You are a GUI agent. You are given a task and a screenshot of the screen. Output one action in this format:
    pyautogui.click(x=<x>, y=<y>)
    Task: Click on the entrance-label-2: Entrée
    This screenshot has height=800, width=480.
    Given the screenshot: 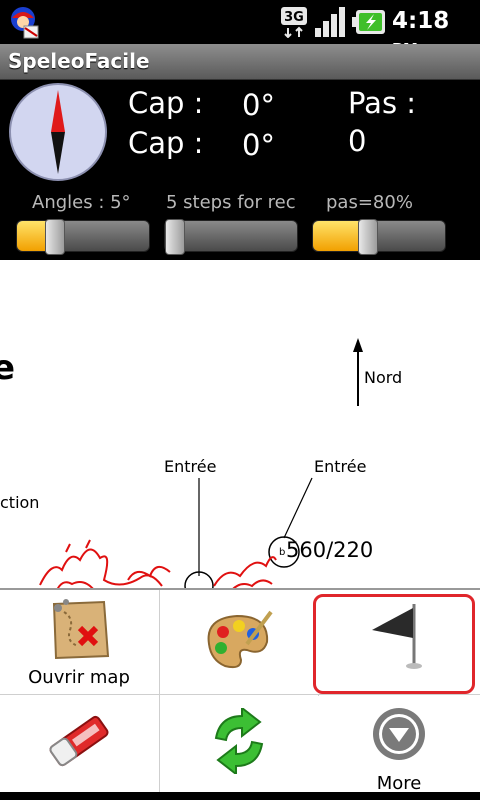 What is the action you would take?
    pyautogui.click(x=340, y=466)
    